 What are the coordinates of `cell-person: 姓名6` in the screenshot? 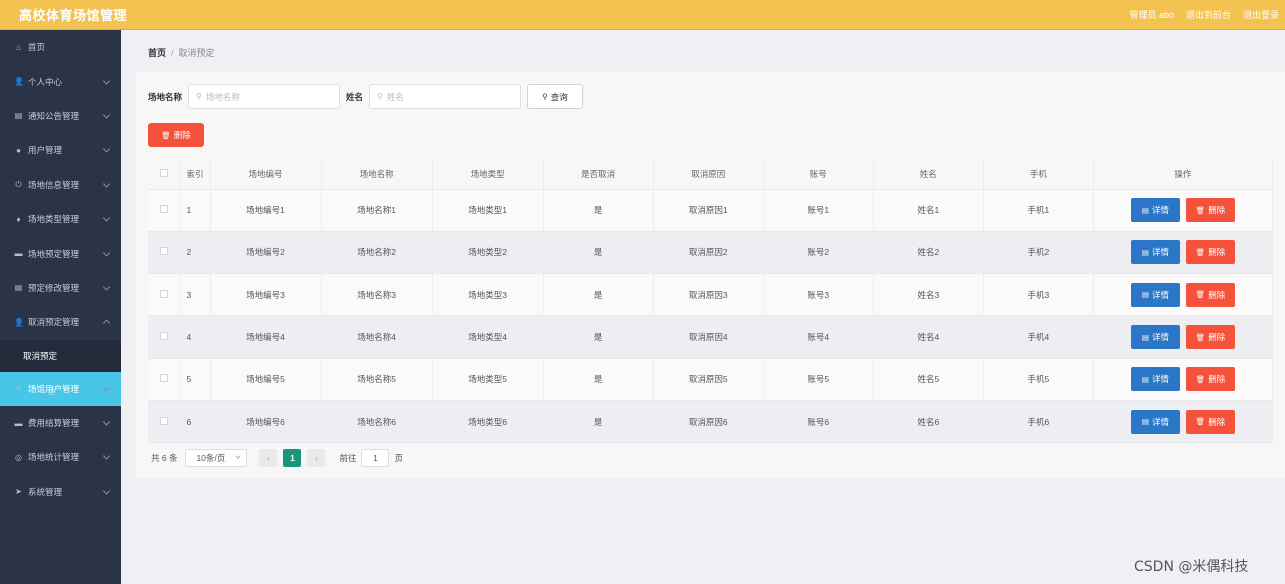 It's located at (928, 422).